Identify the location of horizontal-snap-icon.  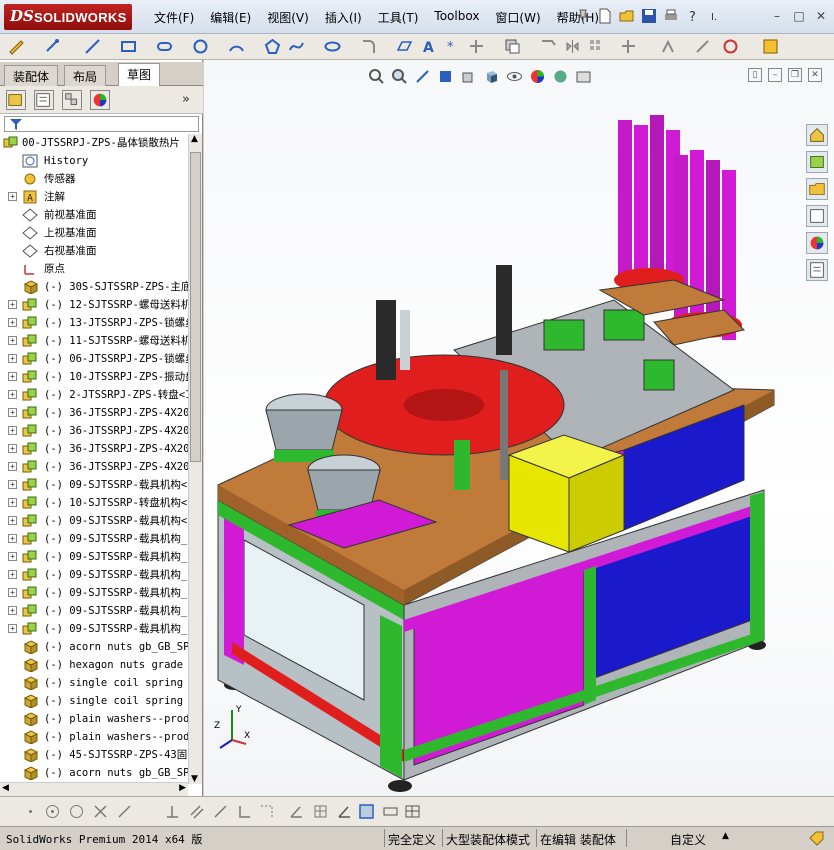
(220, 811).